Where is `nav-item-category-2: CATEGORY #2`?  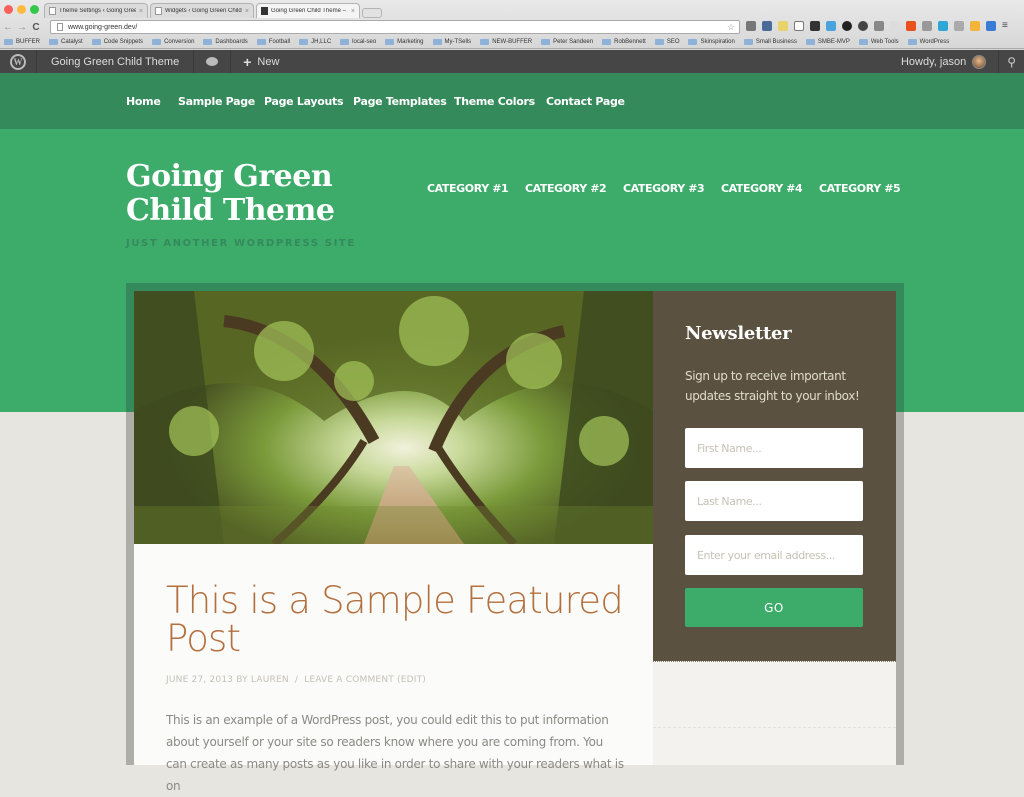
nav-item-category-2: CATEGORY #2 is located at coordinates (566, 188).